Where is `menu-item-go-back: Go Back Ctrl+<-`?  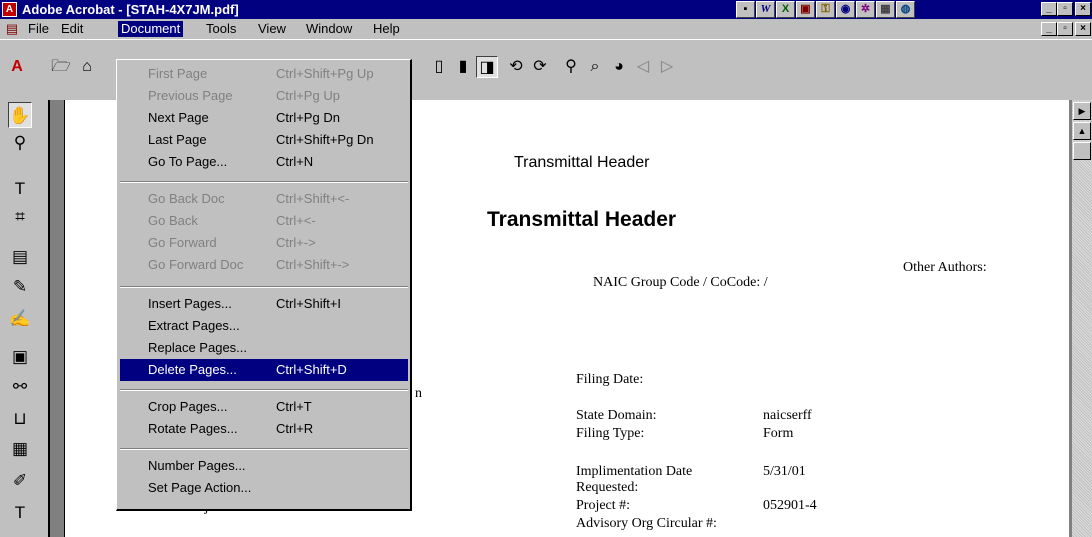 menu-item-go-back: Go Back Ctrl+<- is located at coordinates (264, 221).